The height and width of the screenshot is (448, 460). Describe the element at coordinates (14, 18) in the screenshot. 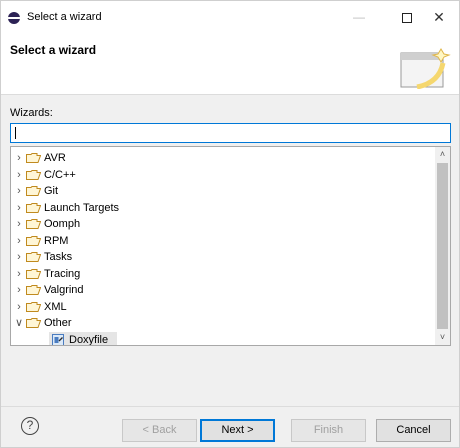

I see `eclipse-icon` at that location.